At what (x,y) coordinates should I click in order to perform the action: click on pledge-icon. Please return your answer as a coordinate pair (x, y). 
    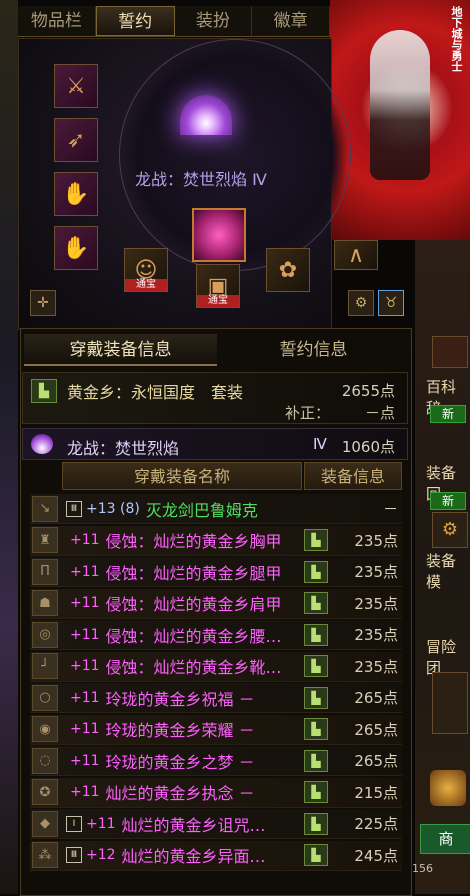
    Looking at the image, I should click on (42, 444).